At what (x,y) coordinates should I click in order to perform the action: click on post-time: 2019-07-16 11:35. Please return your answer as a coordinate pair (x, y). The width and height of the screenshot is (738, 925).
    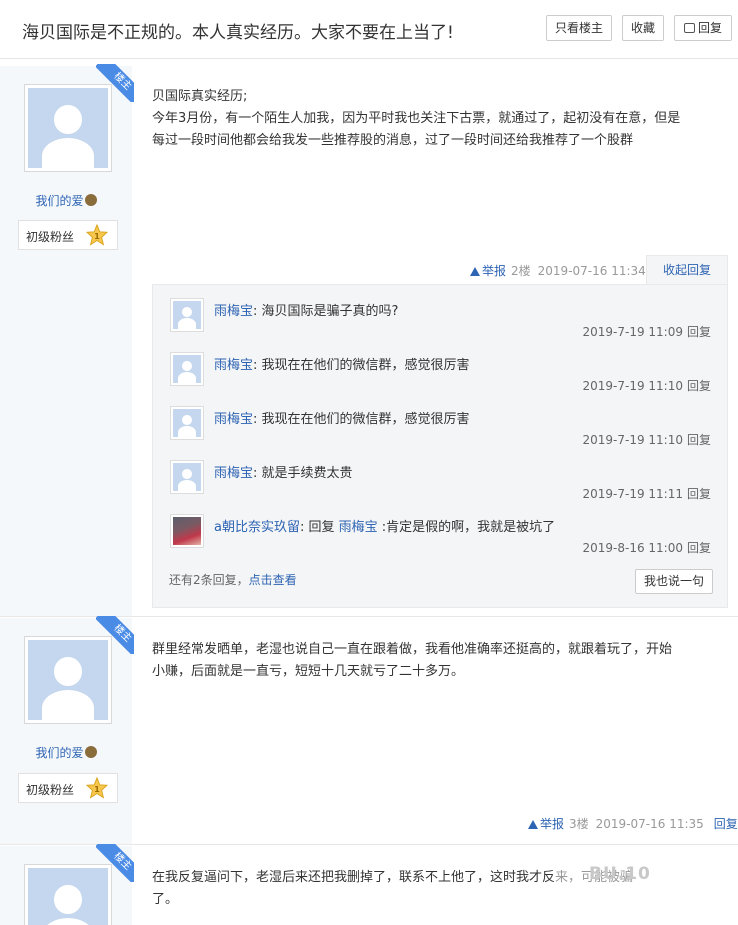
    Looking at the image, I should click on (649, 824).